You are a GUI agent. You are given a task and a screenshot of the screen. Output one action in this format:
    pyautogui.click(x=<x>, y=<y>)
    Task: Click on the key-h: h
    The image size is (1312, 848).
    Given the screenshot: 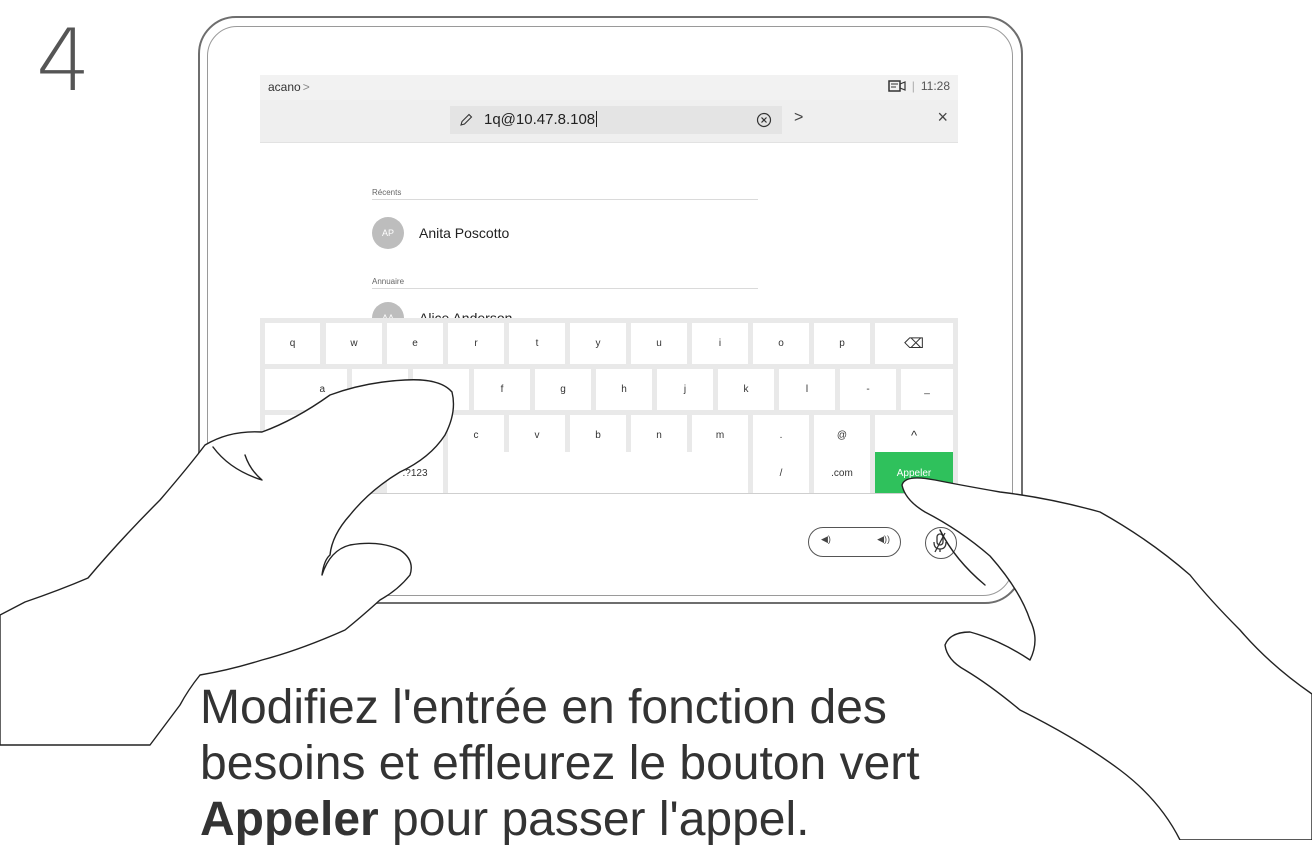 What is the action you would take?
    pyautogui.click(x=624, y=389)
    